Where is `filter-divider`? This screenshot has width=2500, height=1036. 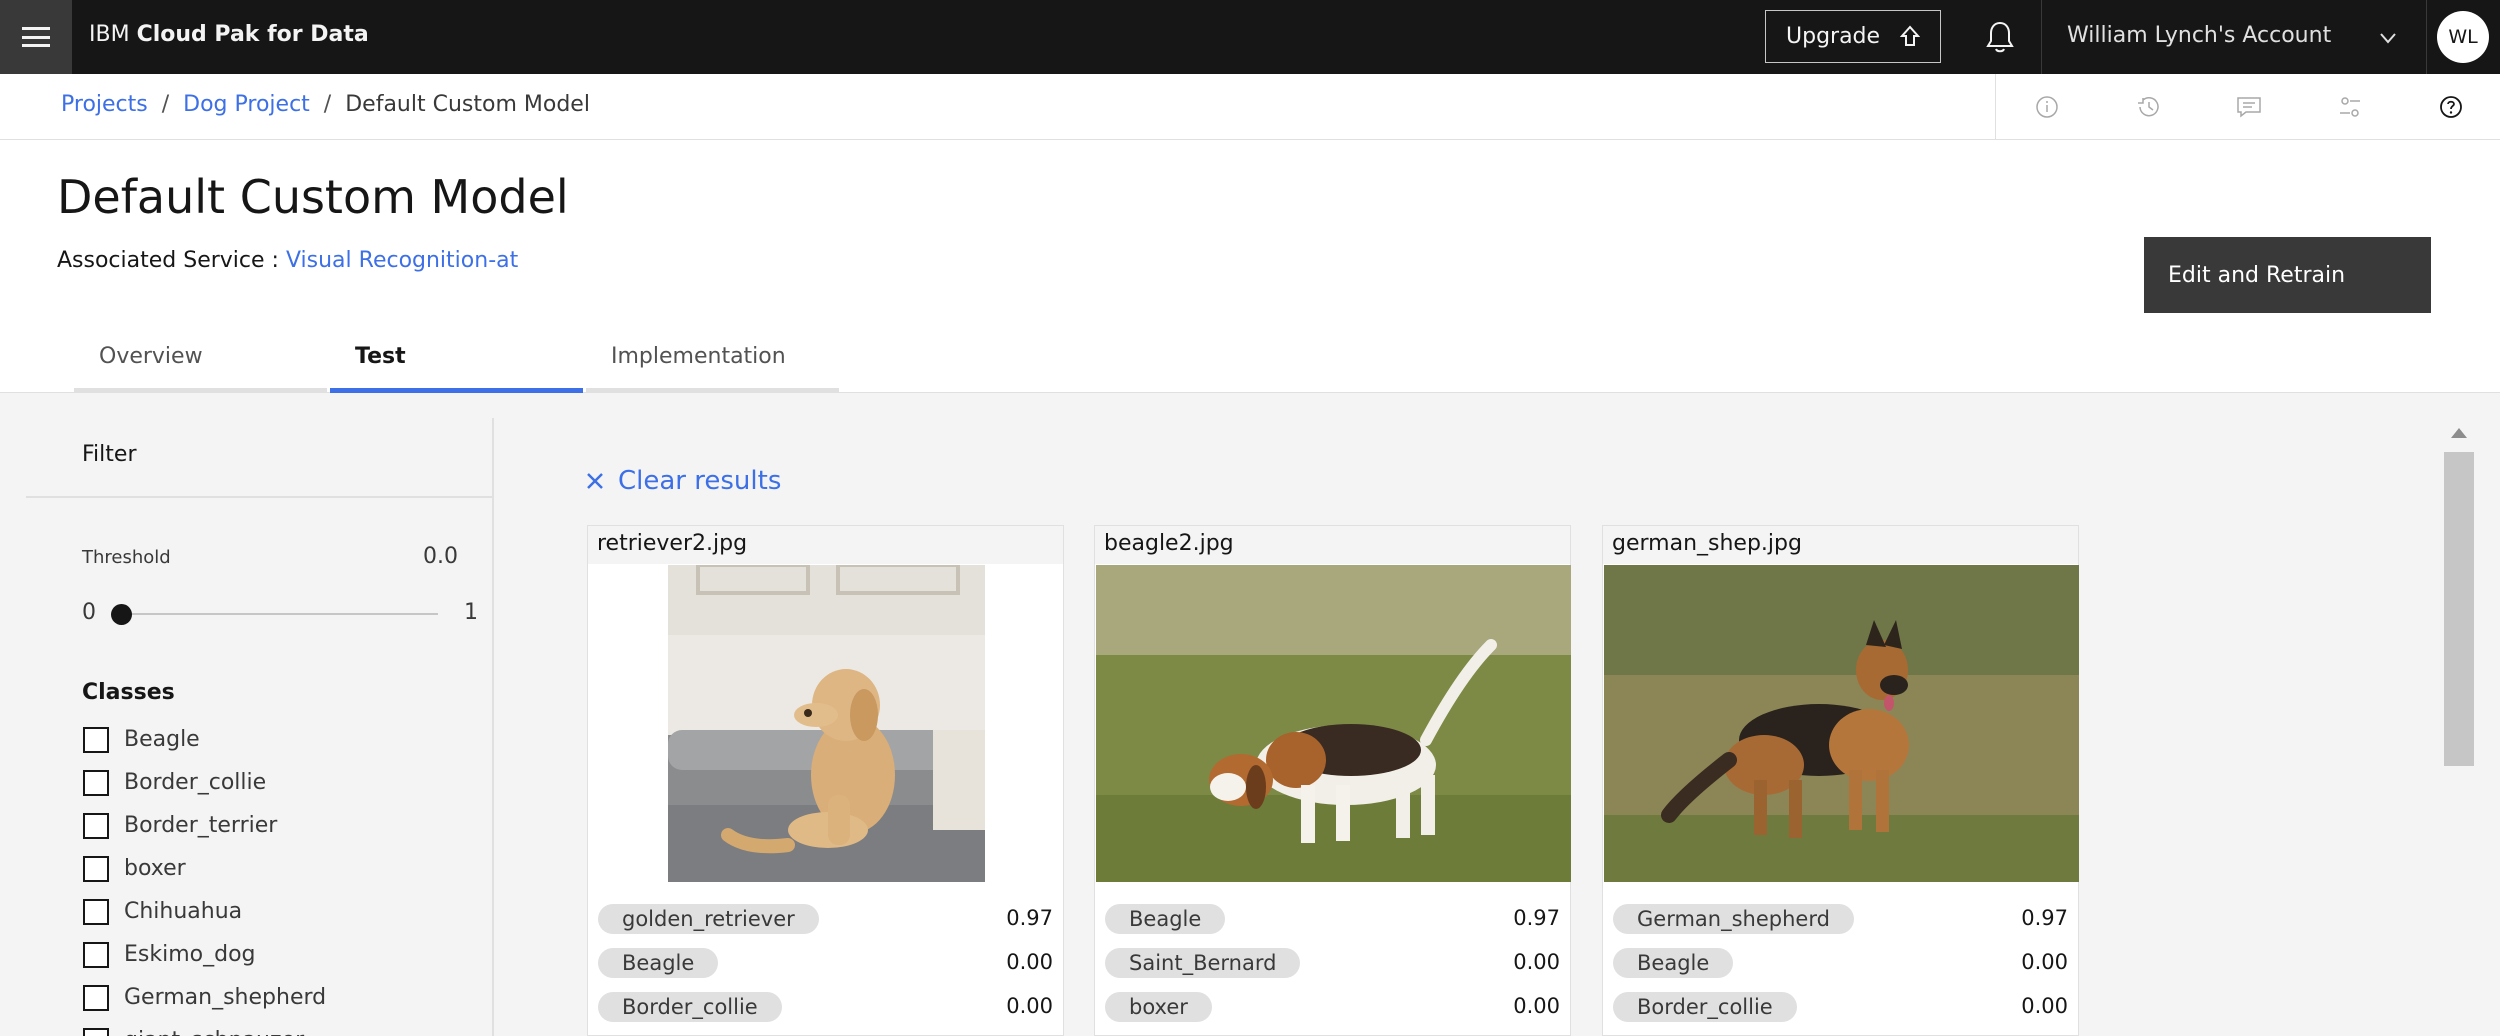
filter-divider is located at coordinates (259, 497).